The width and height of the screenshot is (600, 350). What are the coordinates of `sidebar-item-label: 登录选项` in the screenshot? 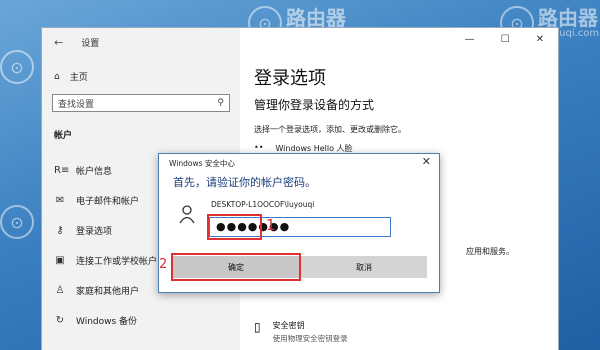 It's located at (94, 232).